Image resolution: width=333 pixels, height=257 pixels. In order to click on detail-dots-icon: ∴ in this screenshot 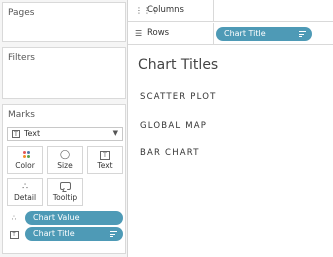, I will do `click(14, 218)`.